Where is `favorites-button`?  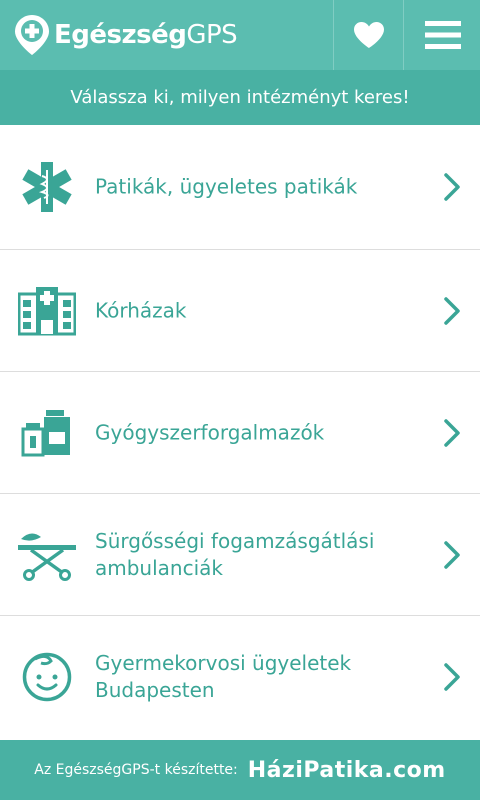 favorites-button is located at coordinates (368, 35).